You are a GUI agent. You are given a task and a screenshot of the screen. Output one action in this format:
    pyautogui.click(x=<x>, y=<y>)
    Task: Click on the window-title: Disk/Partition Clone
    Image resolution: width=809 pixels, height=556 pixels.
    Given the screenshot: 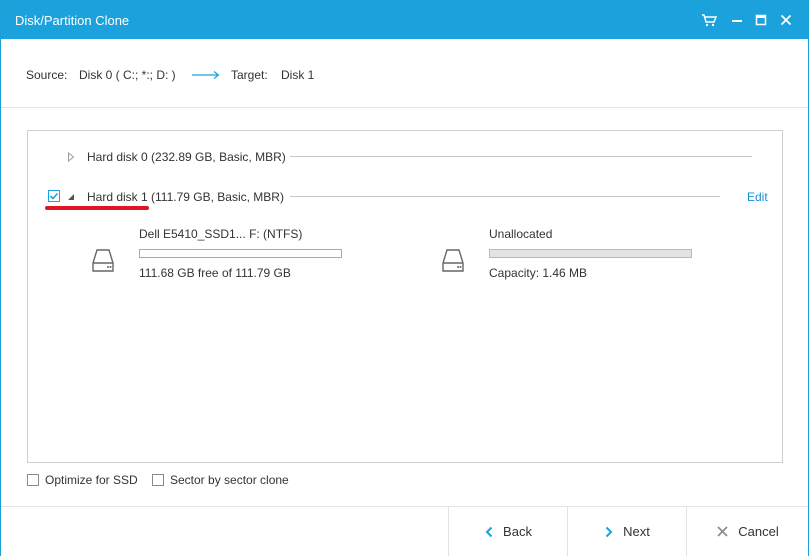 What is the action you would take?
    pyautogui.click(x=72, y=20)
    